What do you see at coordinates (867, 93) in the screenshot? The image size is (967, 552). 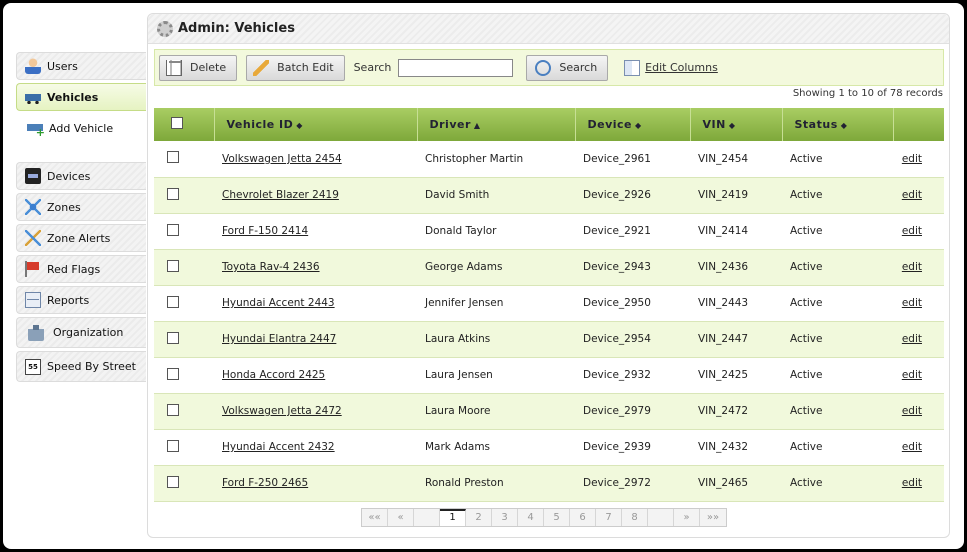 I see `record-count: Showing 1 to 10 of 78 records` at bounding box center [867, 93].